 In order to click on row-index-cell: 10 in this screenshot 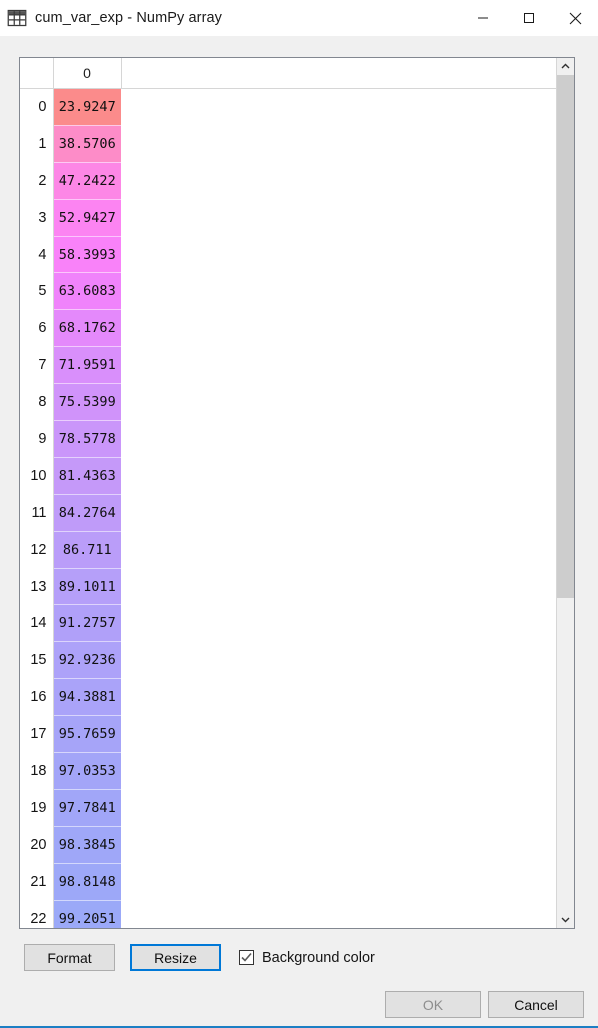, I will do `click(37, 476)`.